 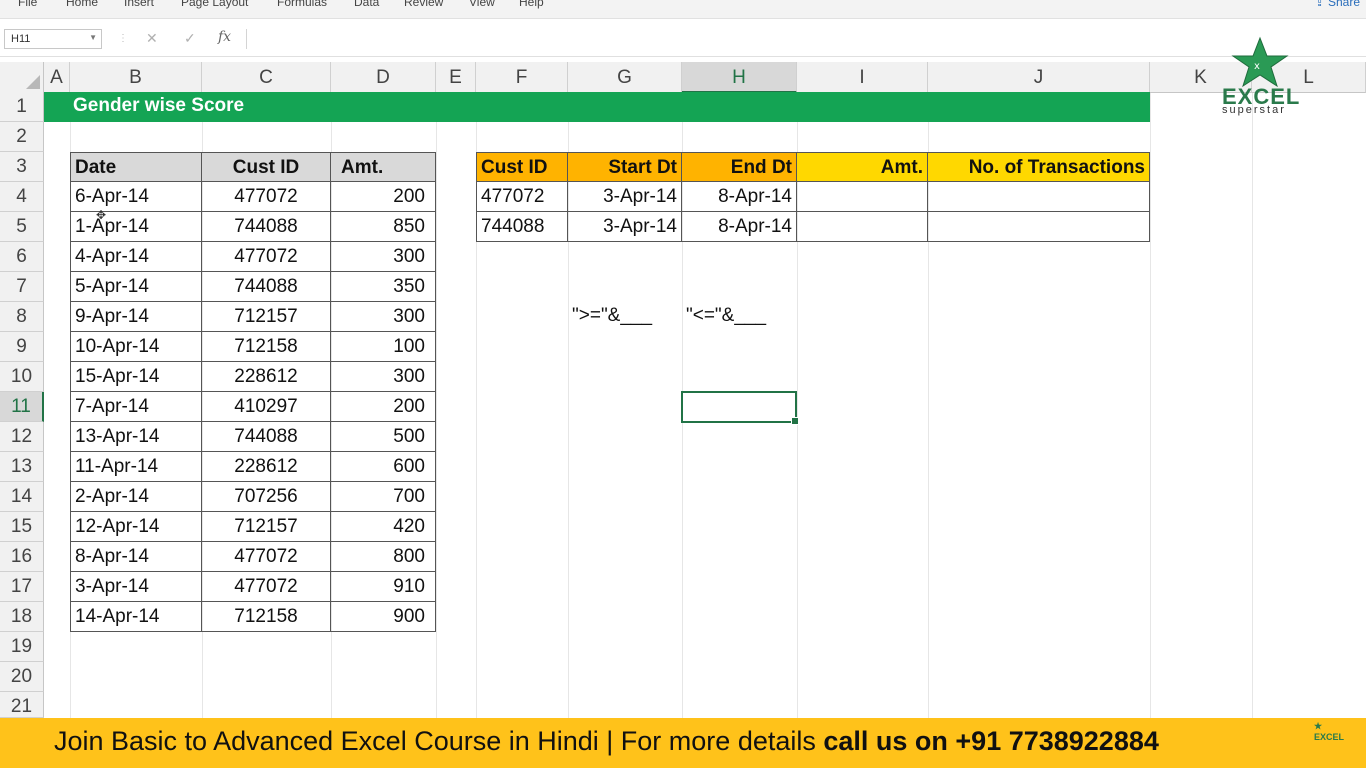 What do you see at coordinates (383, 617) in the screenshot?
I see `data-cell-amt: 900` at bounding box center [383, 617].